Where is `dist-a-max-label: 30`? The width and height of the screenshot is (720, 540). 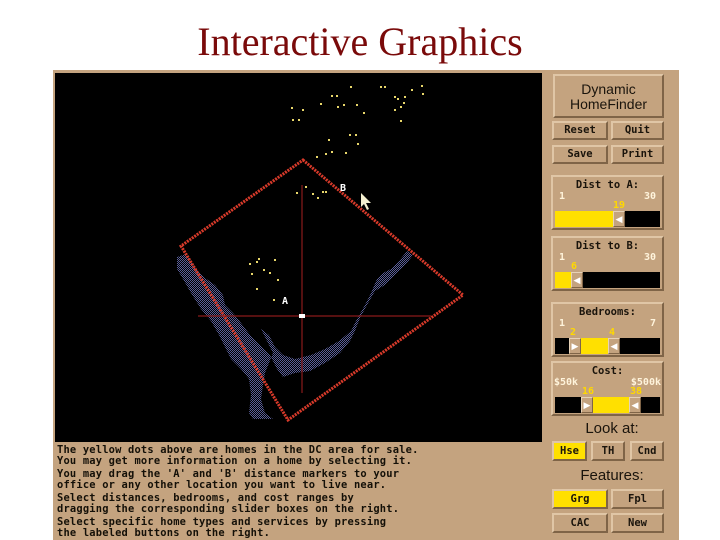 dist-a-max-label: 30 is located at coordinates (649, 196).